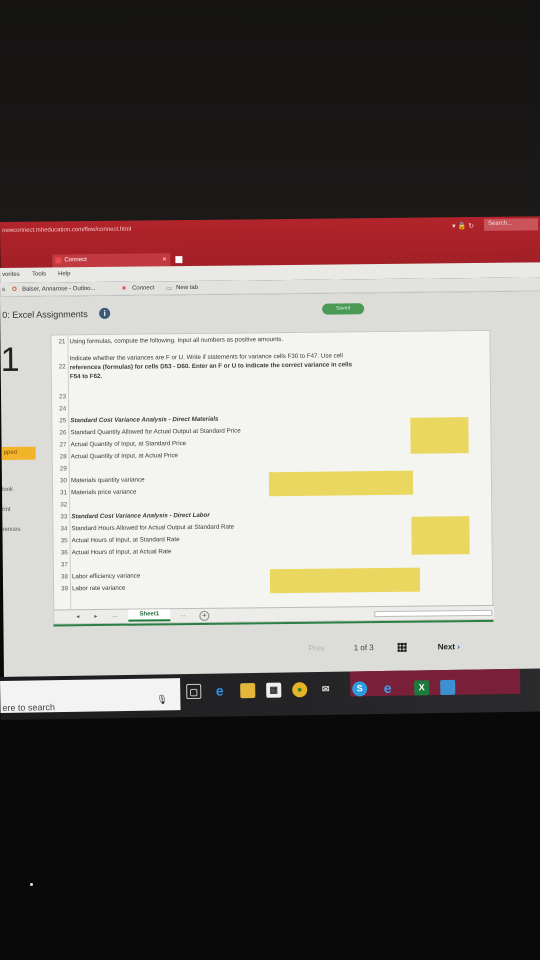 The height and width of the screenshot is (960, 540). Describe the element at coordinates (204, 615) in the screenshot. I see `add-sheet-button: +` at that location.